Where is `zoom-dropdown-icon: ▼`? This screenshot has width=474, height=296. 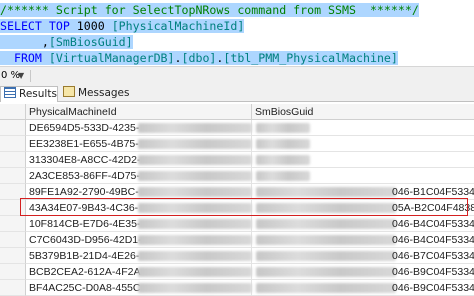 zoom-dropdown-icon: ▼ is located at coordinates (21, 76).